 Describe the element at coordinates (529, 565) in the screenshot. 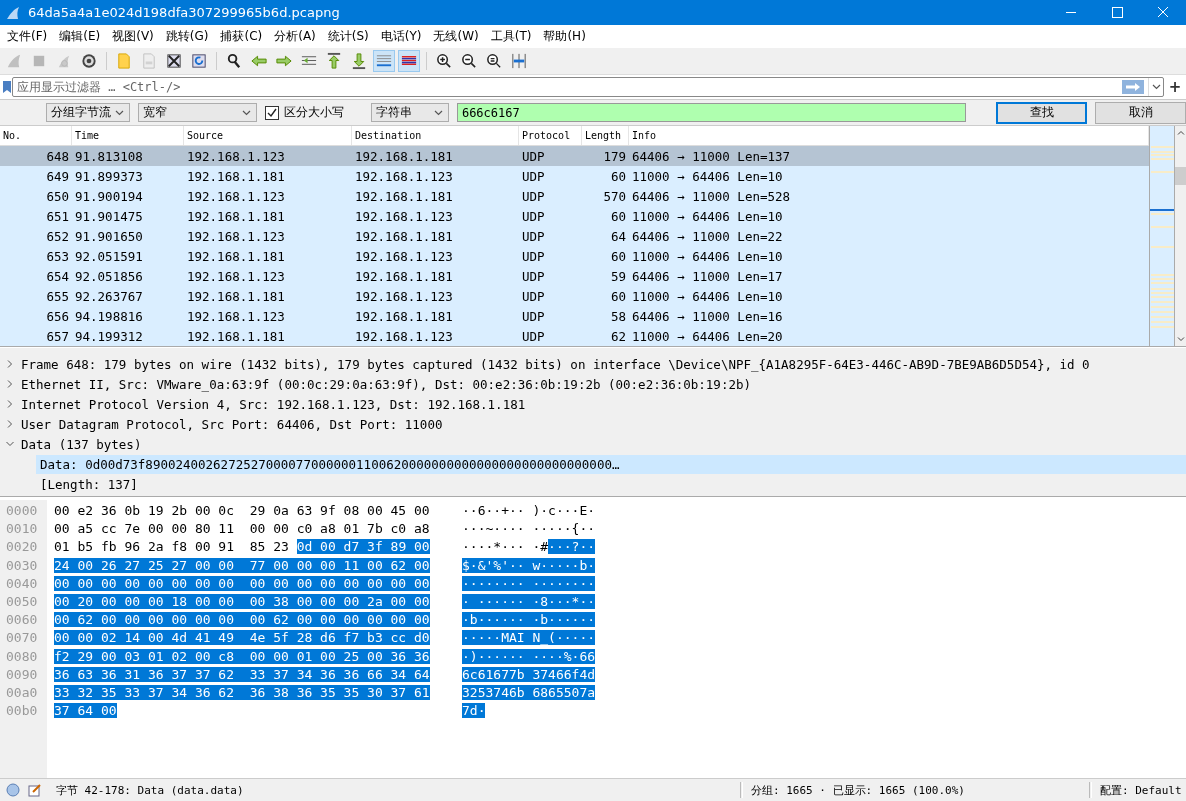

I see `ascii-bytes: $·&'%'·· w·····b·` at that location.